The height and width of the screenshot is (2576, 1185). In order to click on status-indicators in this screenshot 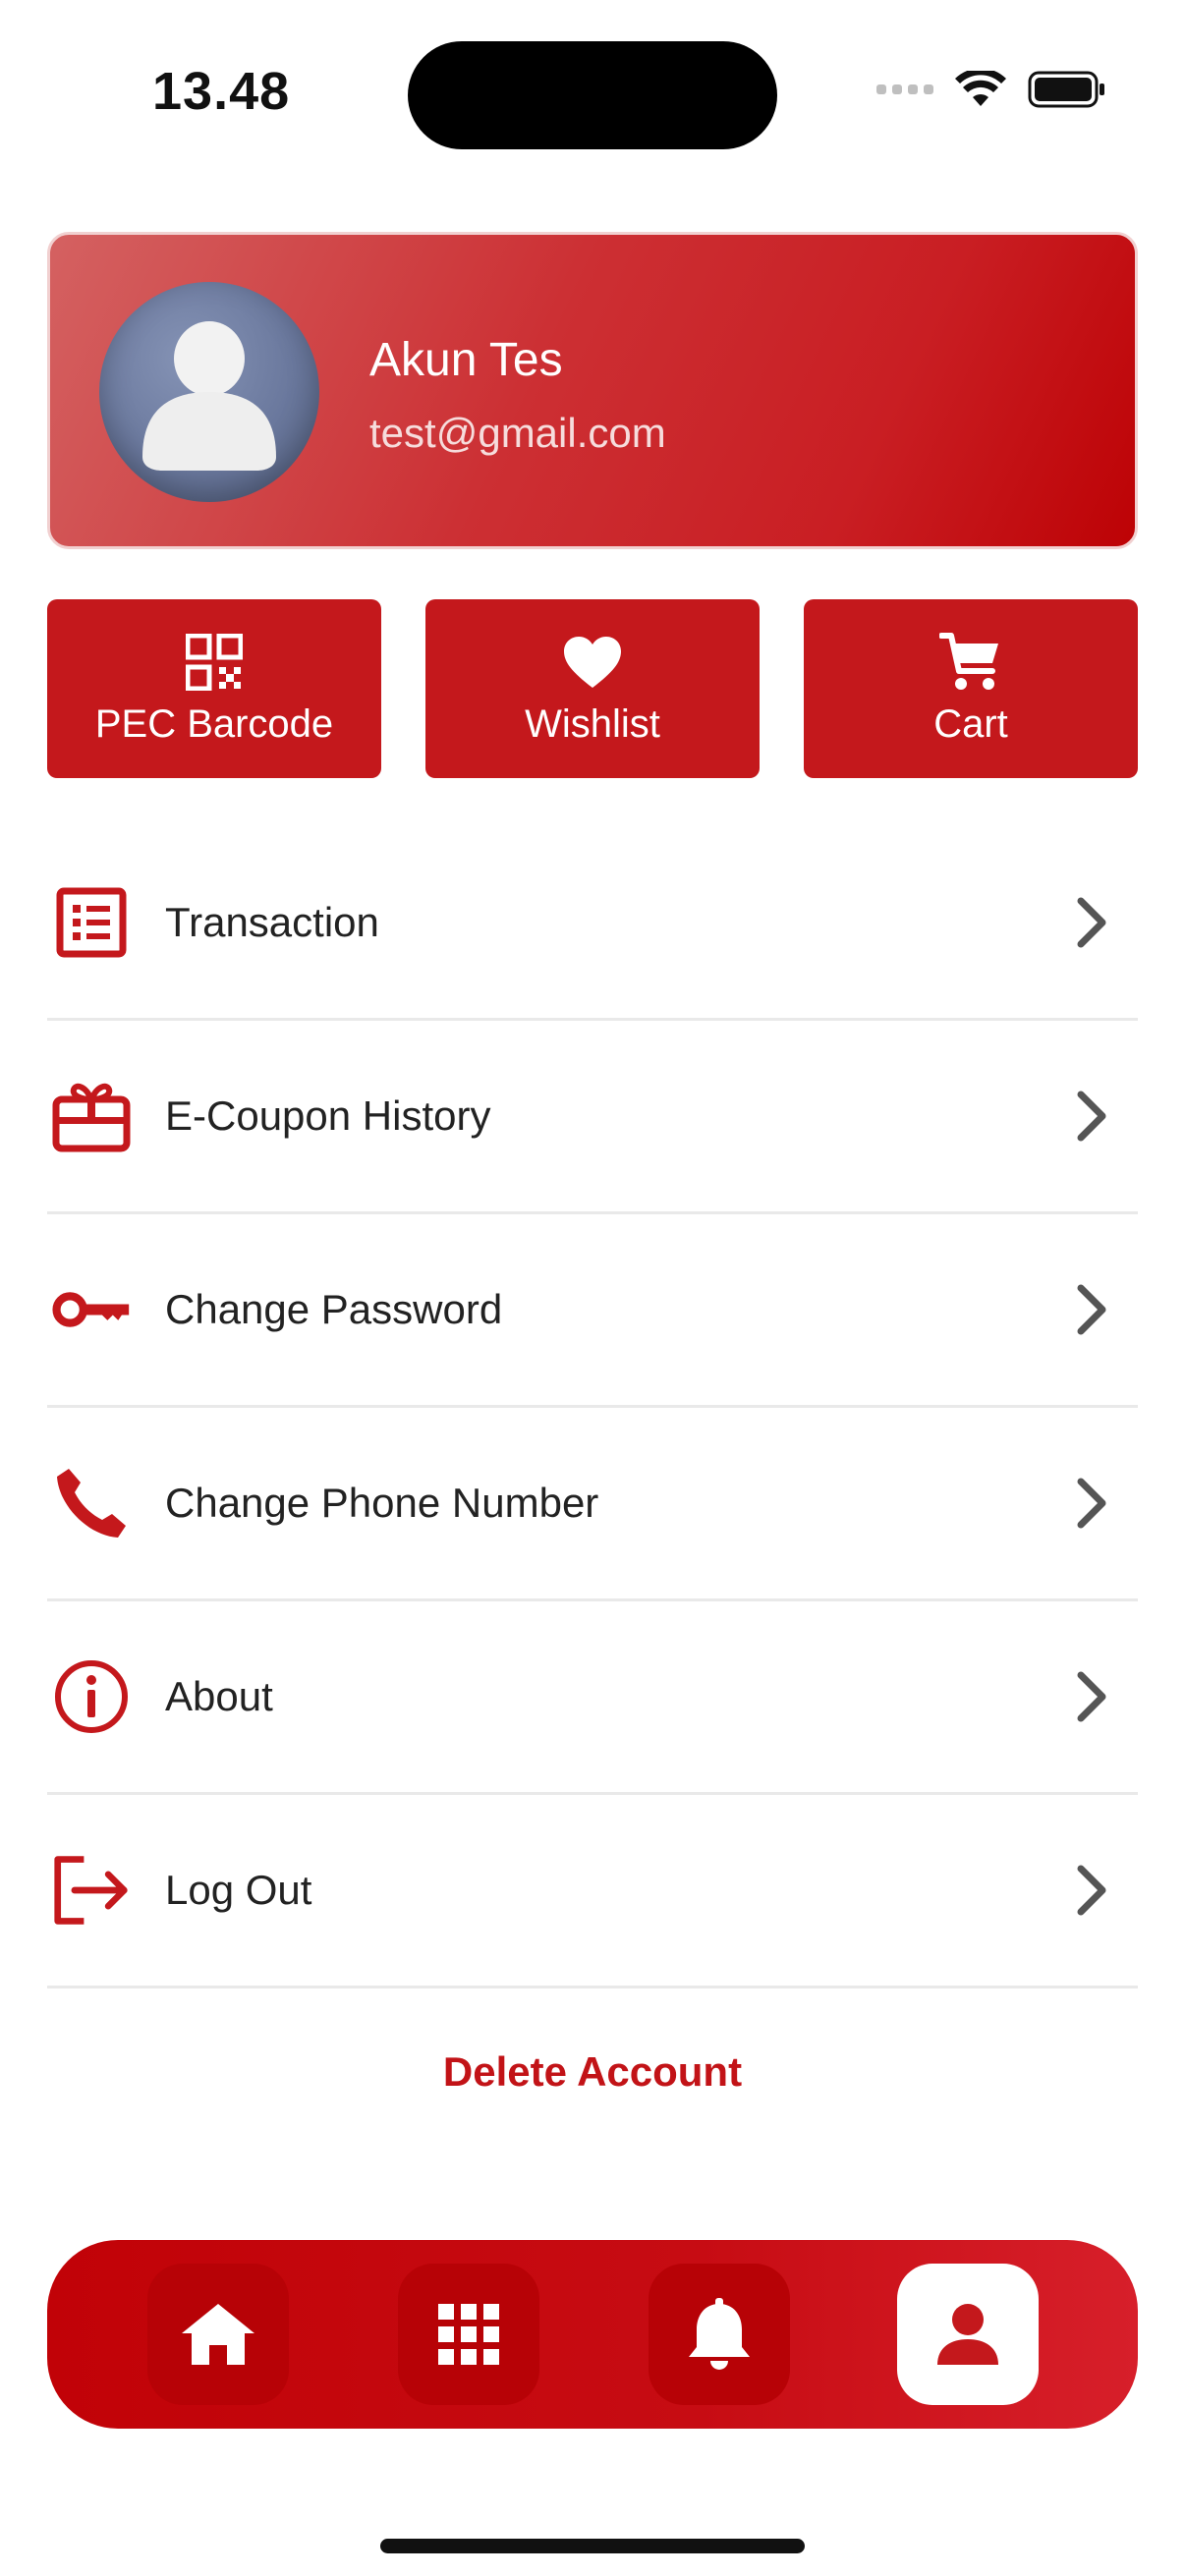, I will do `click(991, 89)`.